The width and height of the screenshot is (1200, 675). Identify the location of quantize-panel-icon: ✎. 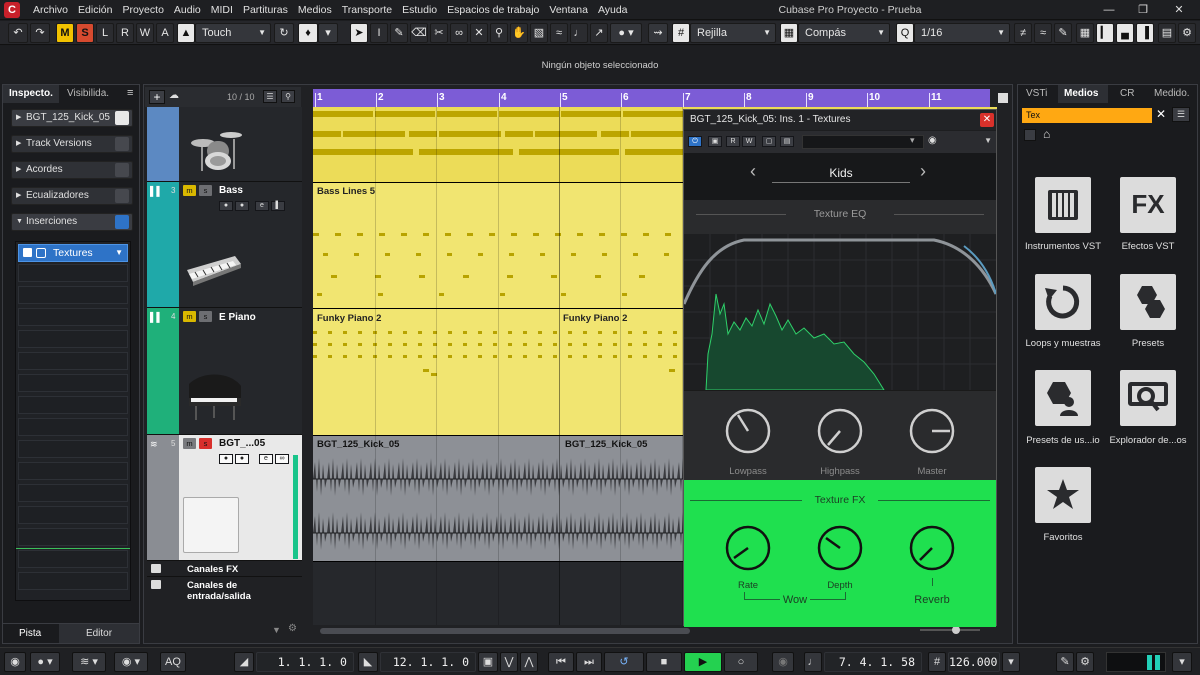
(1063, 33).